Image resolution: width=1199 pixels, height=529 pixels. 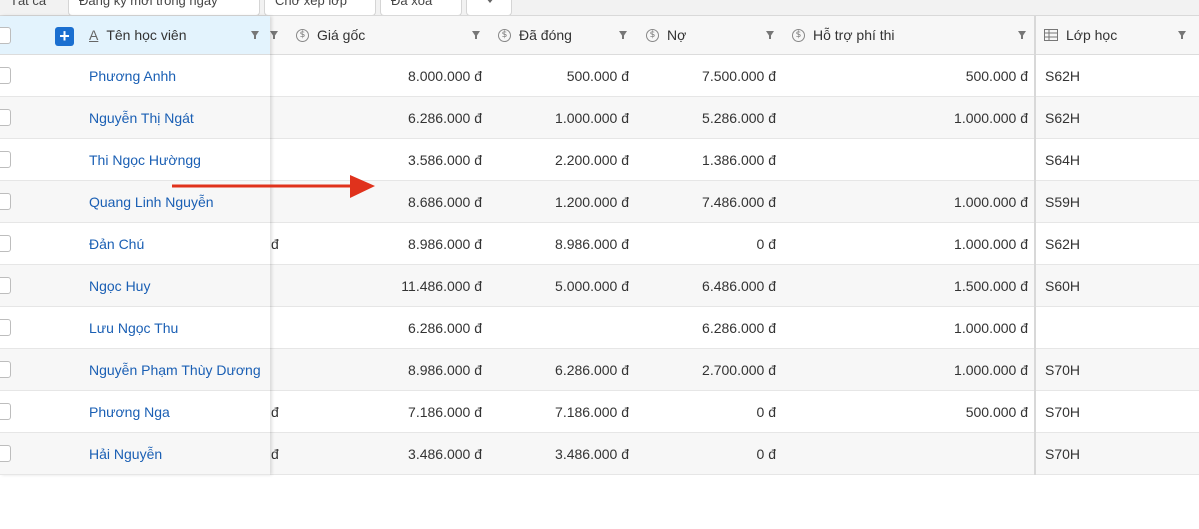 What do you see at coordinates (275, 244) in the screenshot?
I see `cell-partial: đ` at bounding box center [275, 244].